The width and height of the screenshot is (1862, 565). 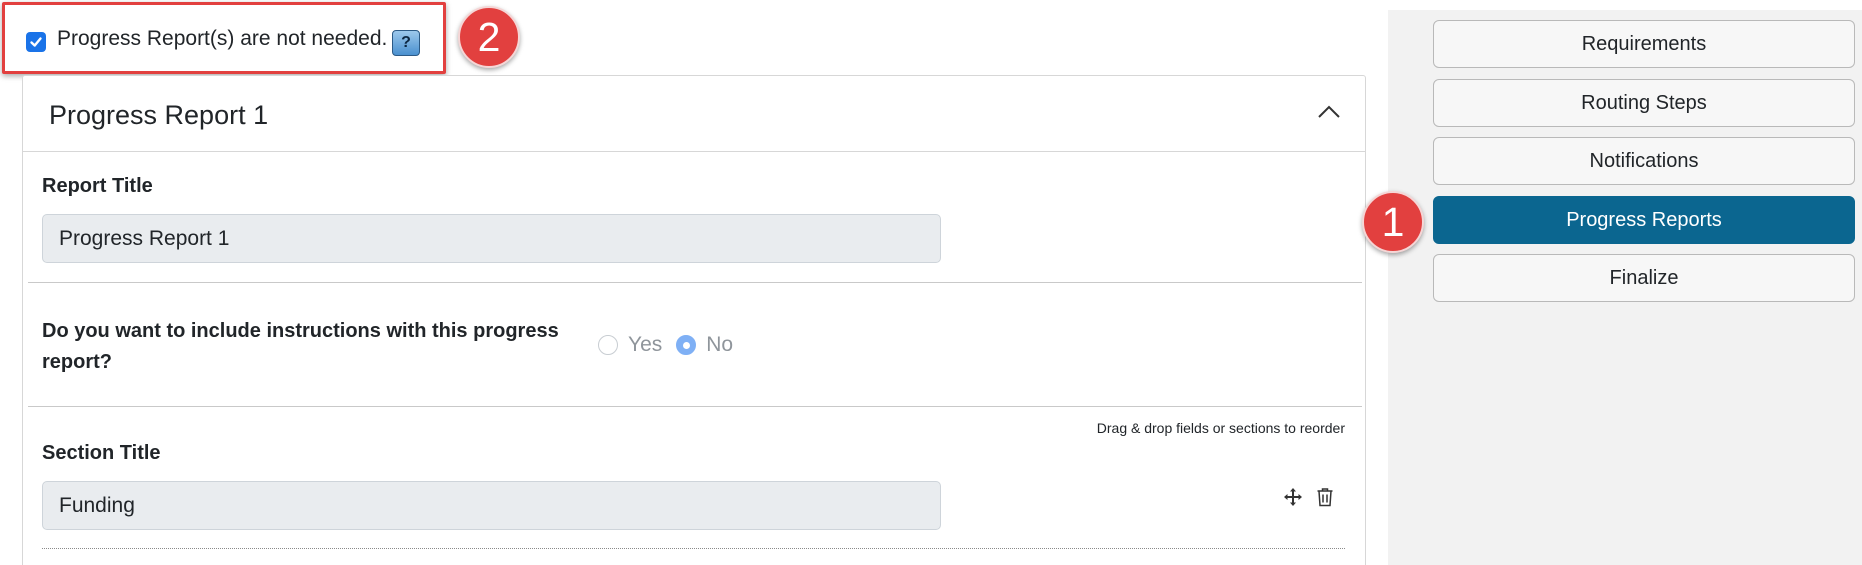 What do you see at coordinates (491, 505) in the screenshot?
I see `section-title-field: Funding` at bounding box center [491, 505].